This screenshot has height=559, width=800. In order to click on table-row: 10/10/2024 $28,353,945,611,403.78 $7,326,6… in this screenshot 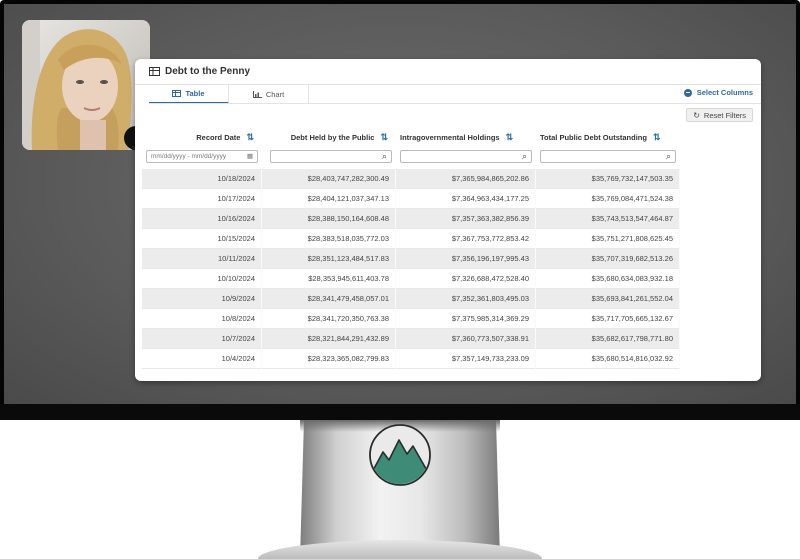, I will do `click(411, 278)`.